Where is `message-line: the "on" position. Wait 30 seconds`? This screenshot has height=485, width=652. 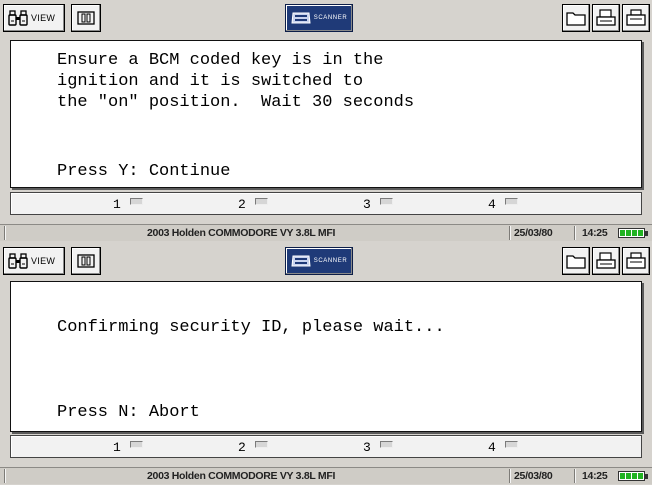 message-line: the "on" position. Wait 30 seconds is located at coordinates (236, 102).